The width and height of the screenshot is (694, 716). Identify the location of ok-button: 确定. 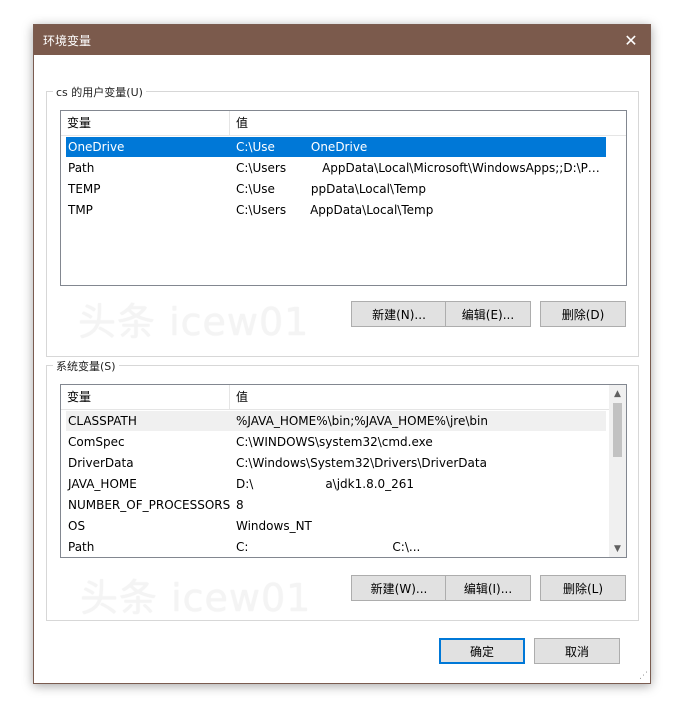
(482, 651).